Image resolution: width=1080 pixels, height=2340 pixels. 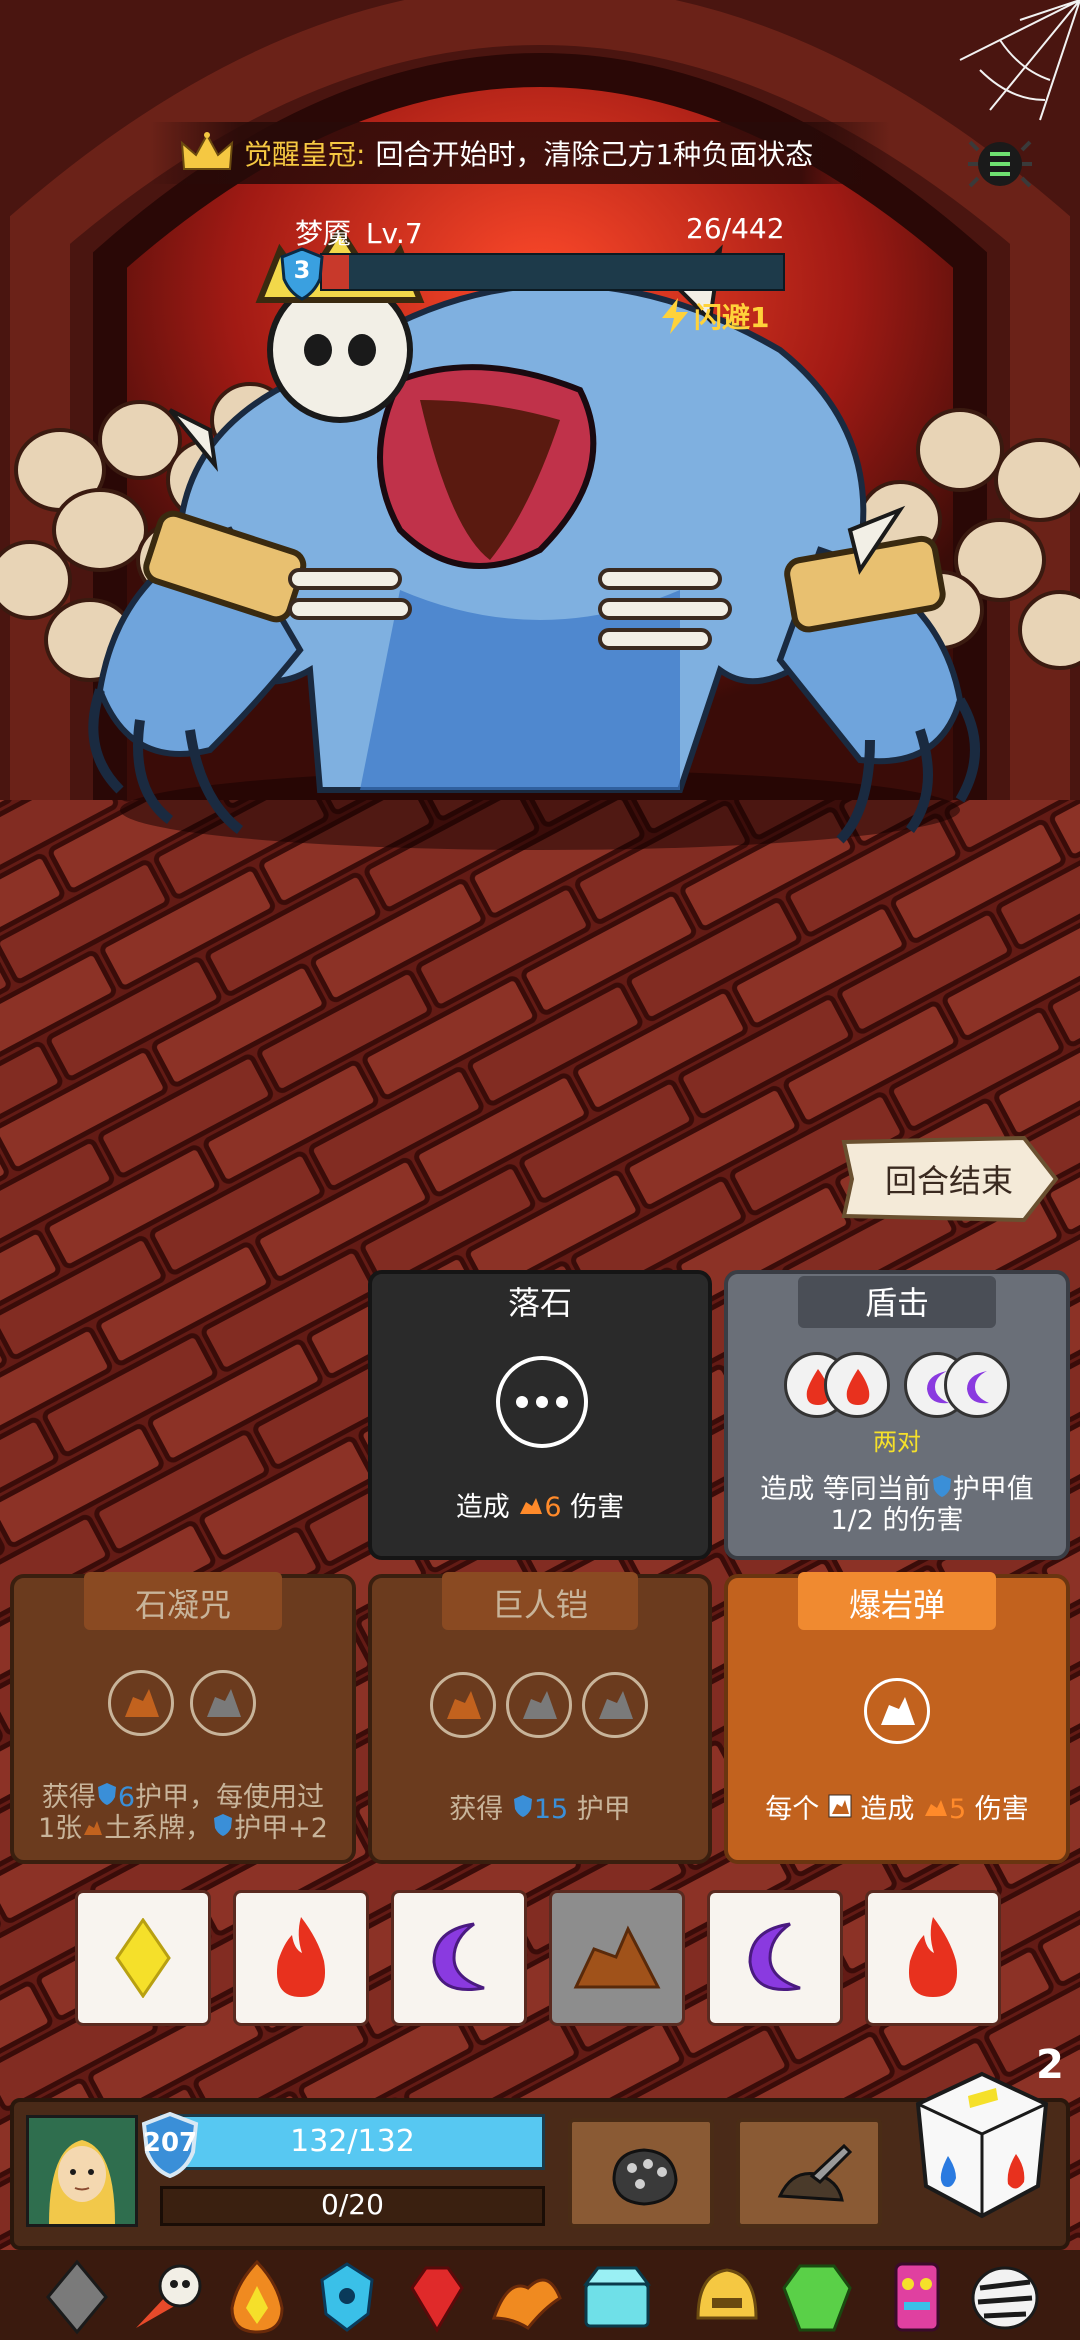 I want to click on card-lava-bomb: 爆岩弹 每个 造成 5 伤害, so click(x=897, y=1718).